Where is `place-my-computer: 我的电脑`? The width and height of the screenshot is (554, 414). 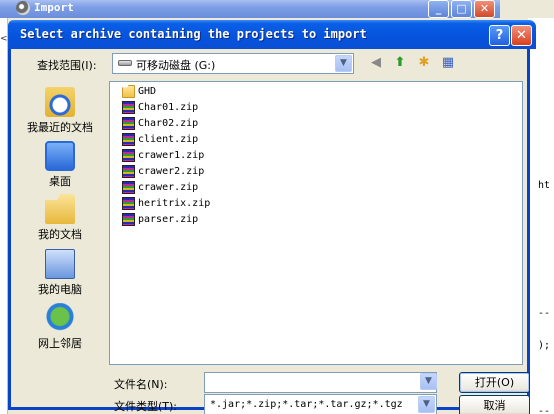
place-my-computer: 我的电脑 is located at coordinates (60, 273).